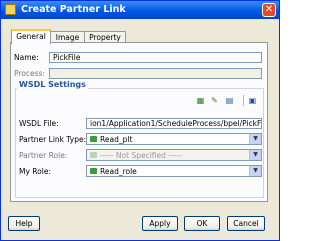 Image resolution: width=320 pixels, height=241 pixels. What do you see at coordinates (160, 223) in the screenshot?
I see `apply-button: Apply` at bounding box center [160, 223].